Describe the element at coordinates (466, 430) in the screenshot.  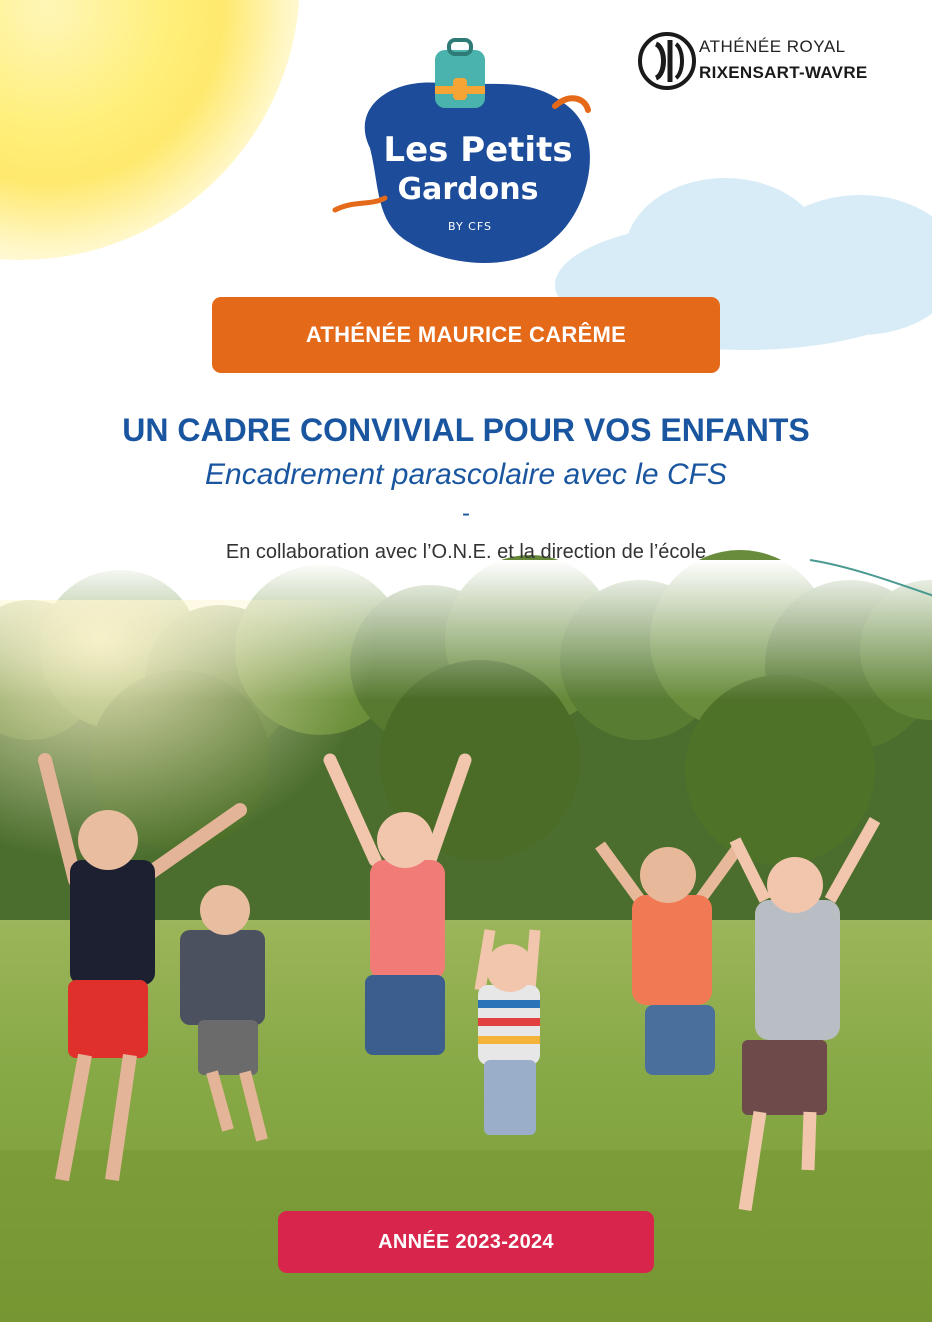
I see `headline: UN CADRE CONVIVIAL POUR VOS ENFANTS` at that location.